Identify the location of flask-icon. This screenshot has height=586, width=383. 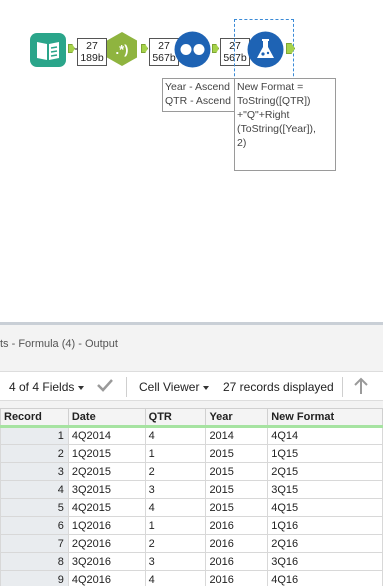
(265, 49).